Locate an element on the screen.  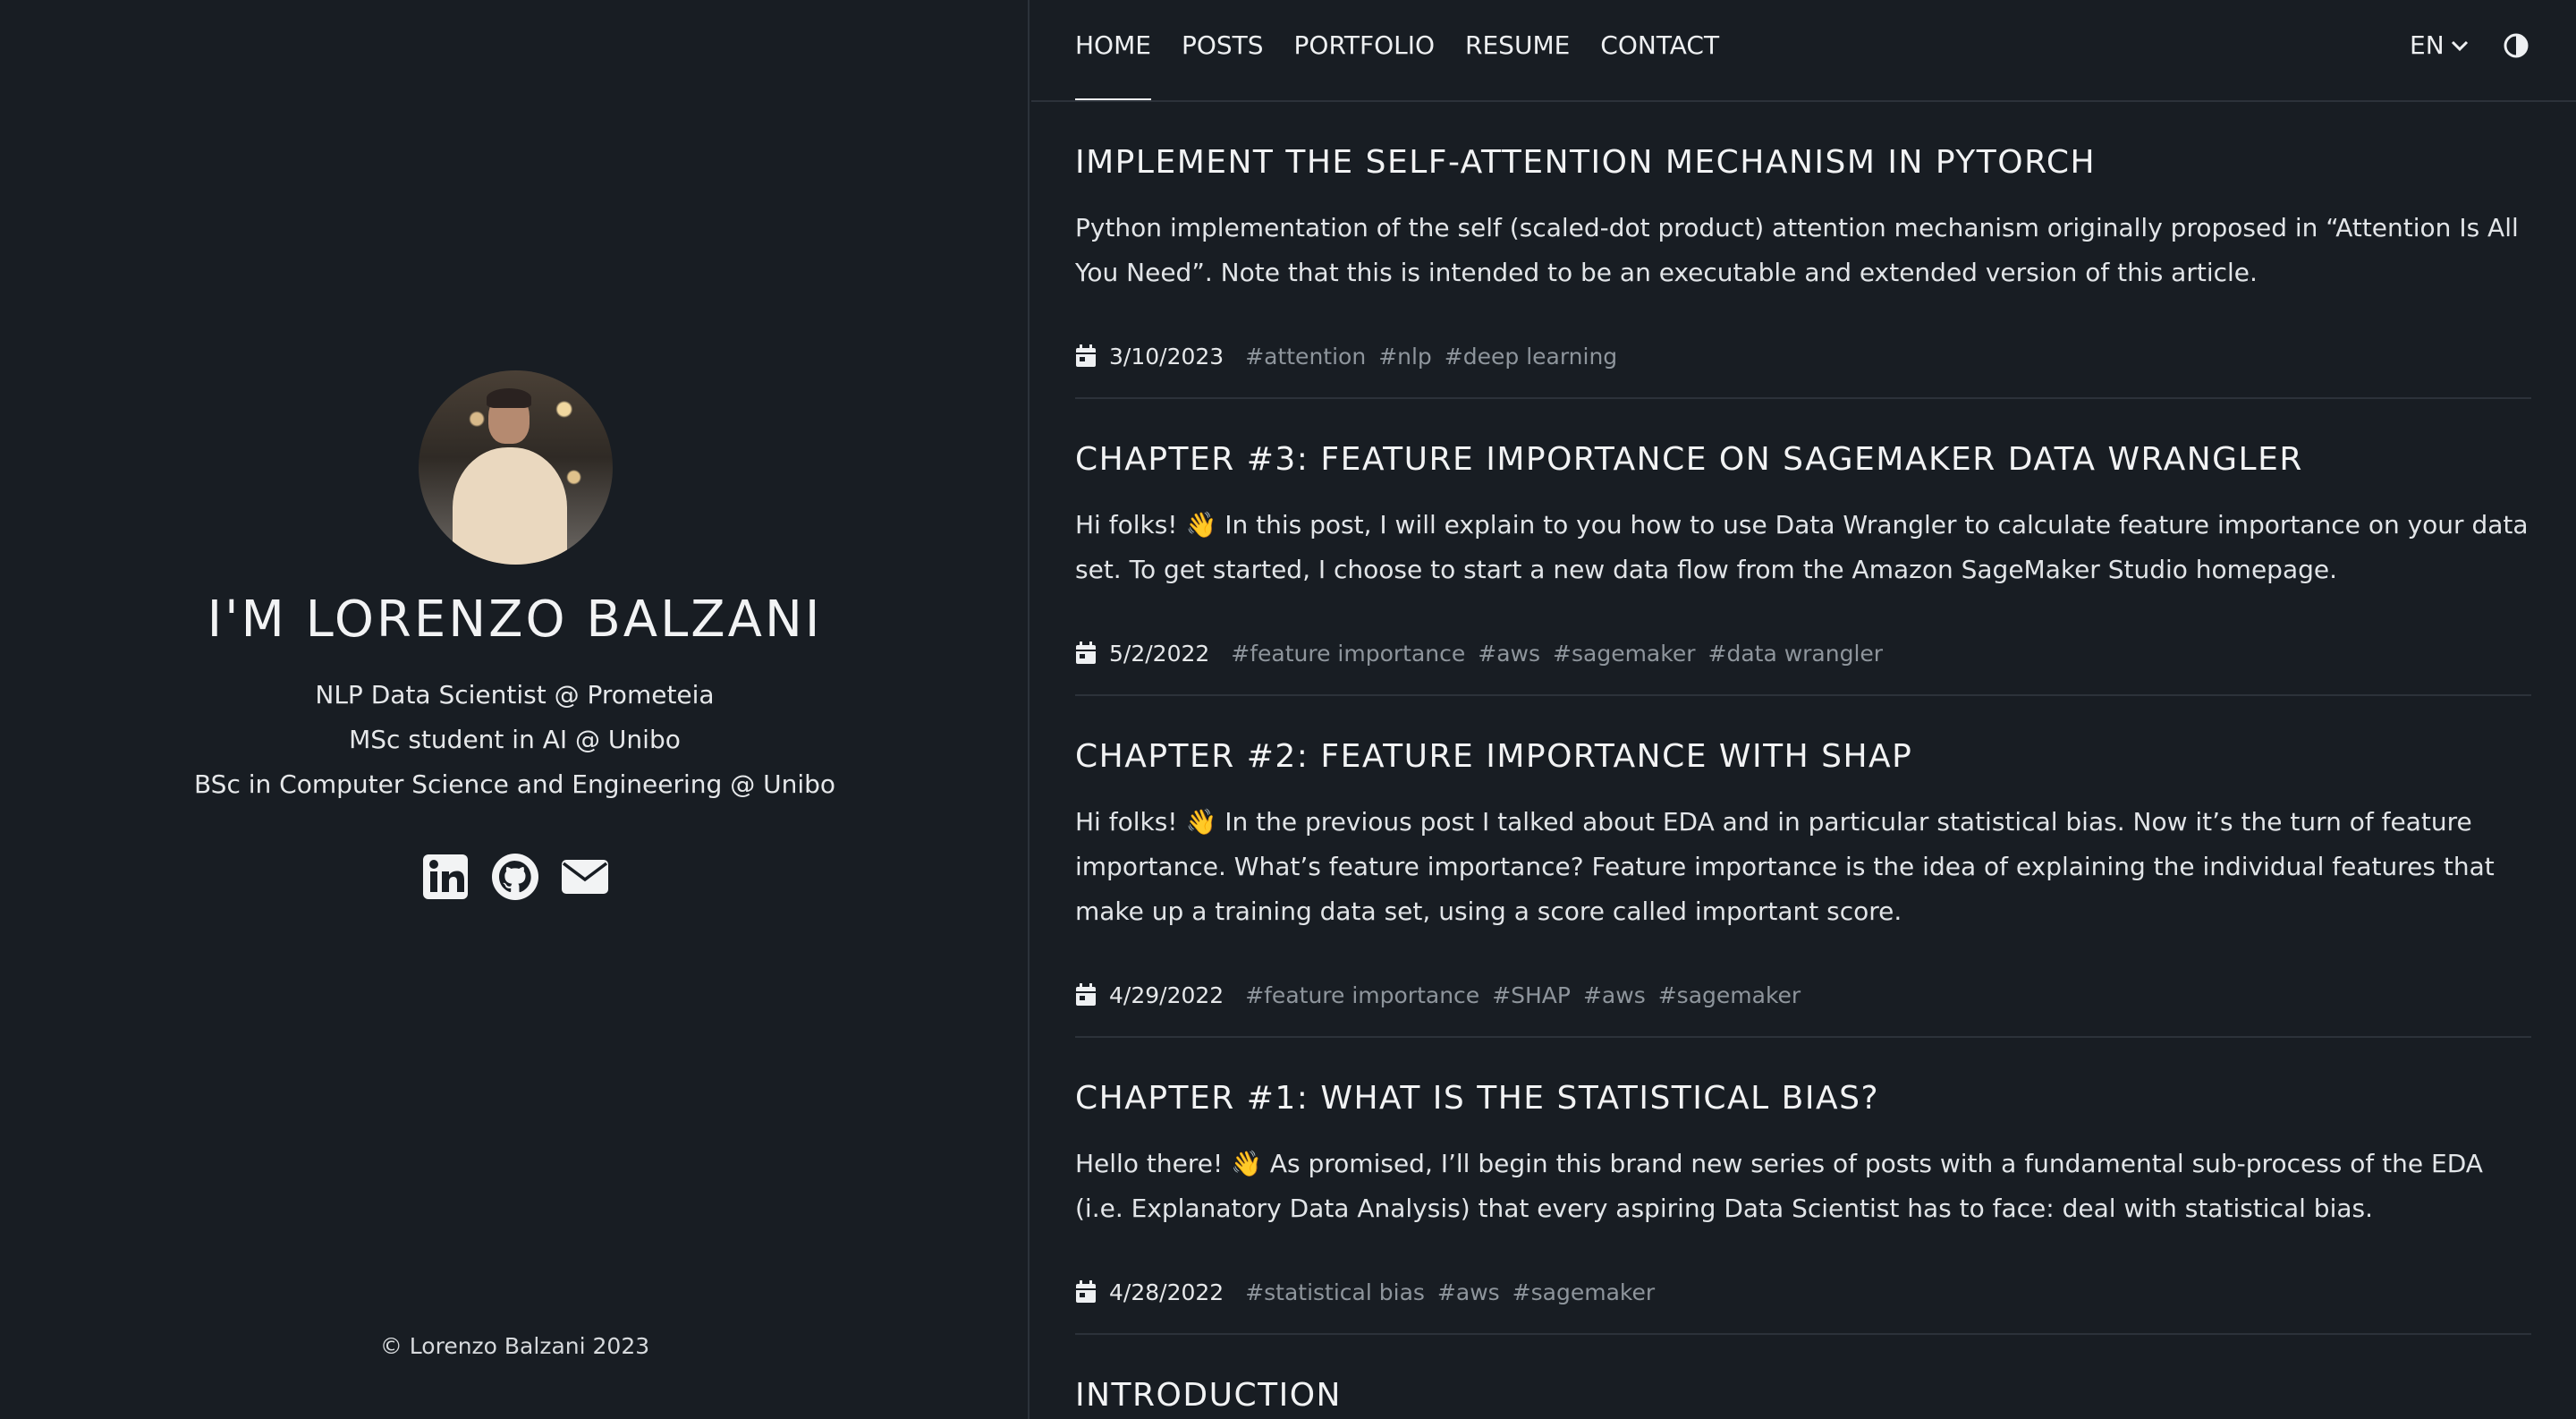
post-title: INTRODUCTION is located at coordinates (1803, 1375).